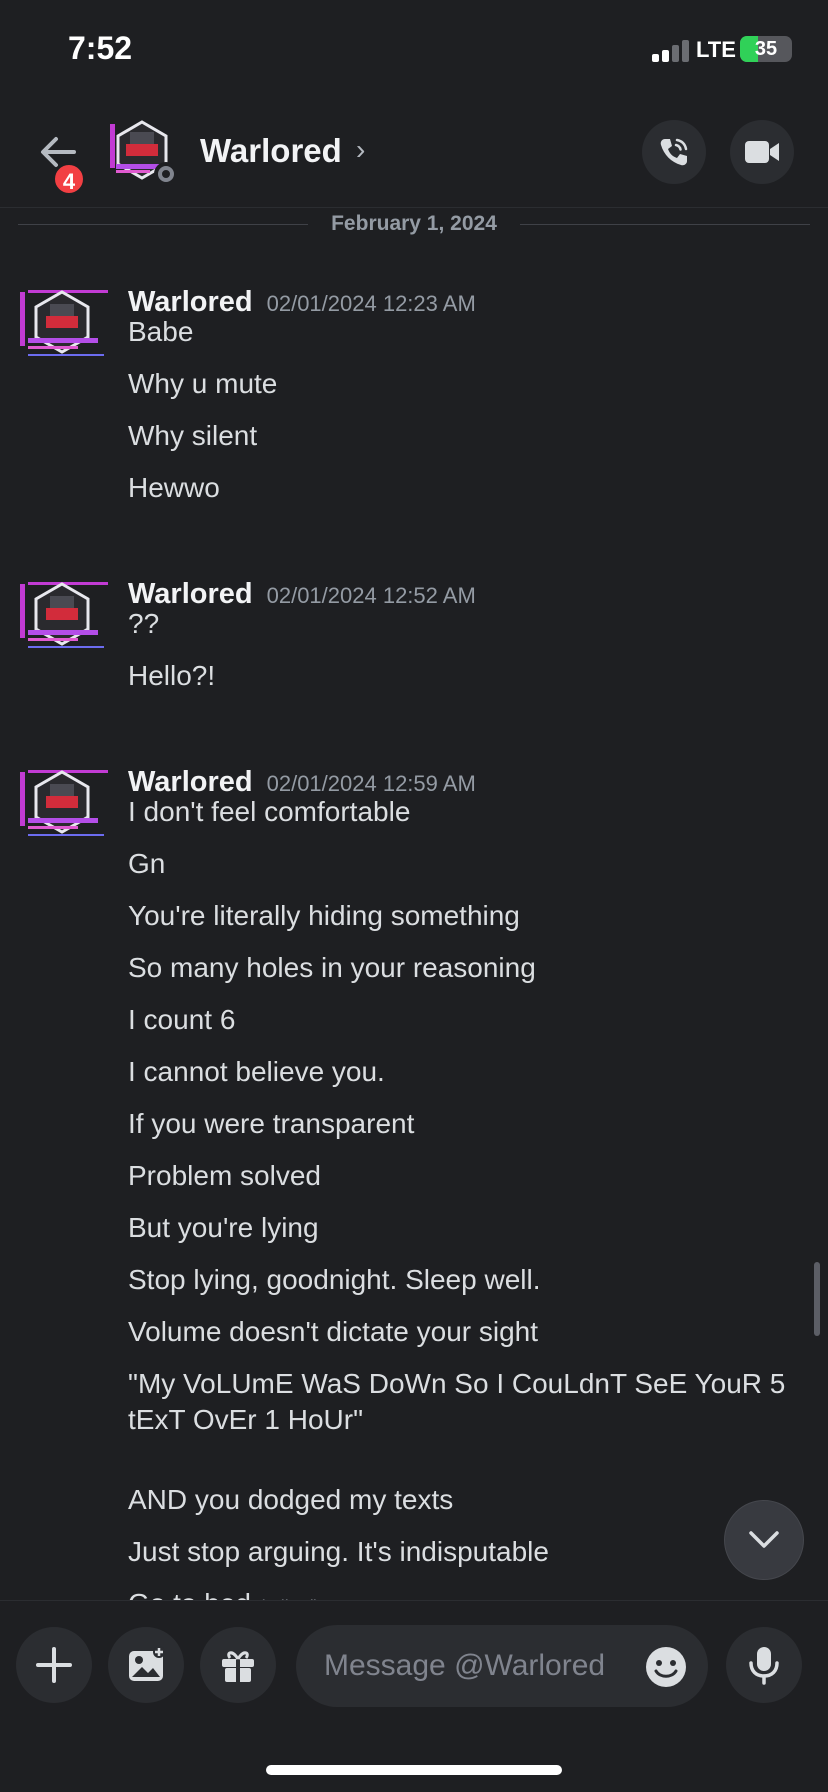  I want to click on voice-message-button, so click(764, 1665).